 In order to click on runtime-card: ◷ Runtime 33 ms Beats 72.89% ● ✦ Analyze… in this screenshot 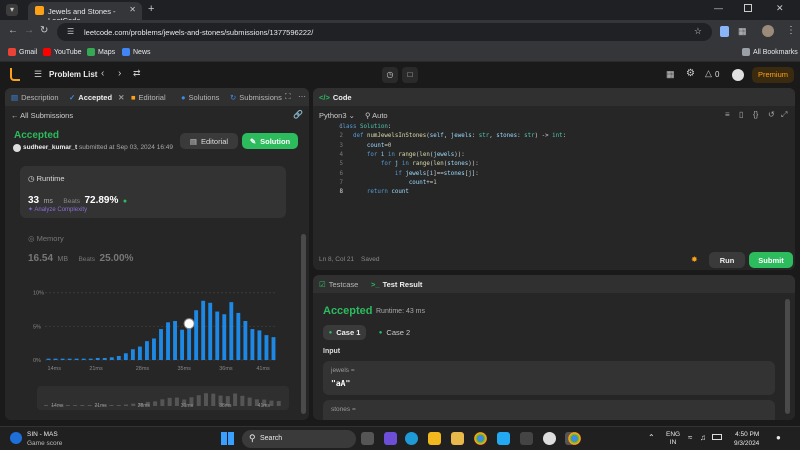, I will do `click(153, 192)`.